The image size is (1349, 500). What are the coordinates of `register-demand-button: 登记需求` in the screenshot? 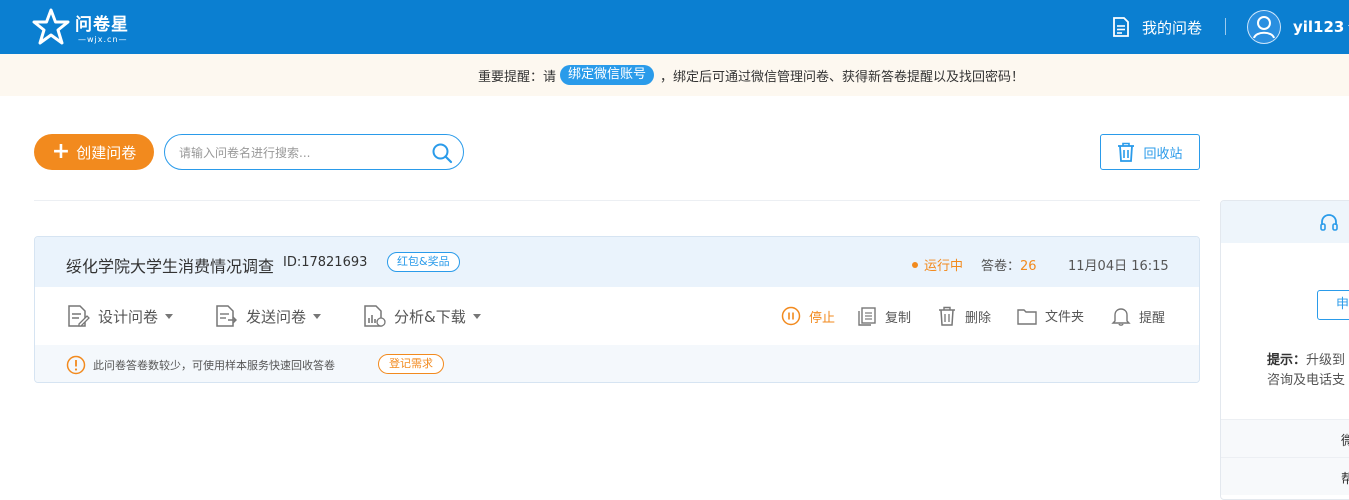 It's located at (411, 364).